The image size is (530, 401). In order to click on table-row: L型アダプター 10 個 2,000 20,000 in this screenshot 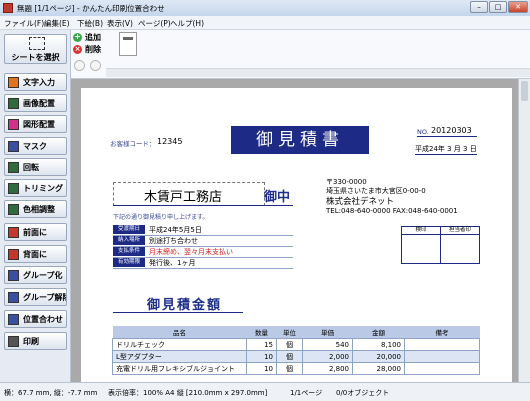, I will do `click(296, 356)`.